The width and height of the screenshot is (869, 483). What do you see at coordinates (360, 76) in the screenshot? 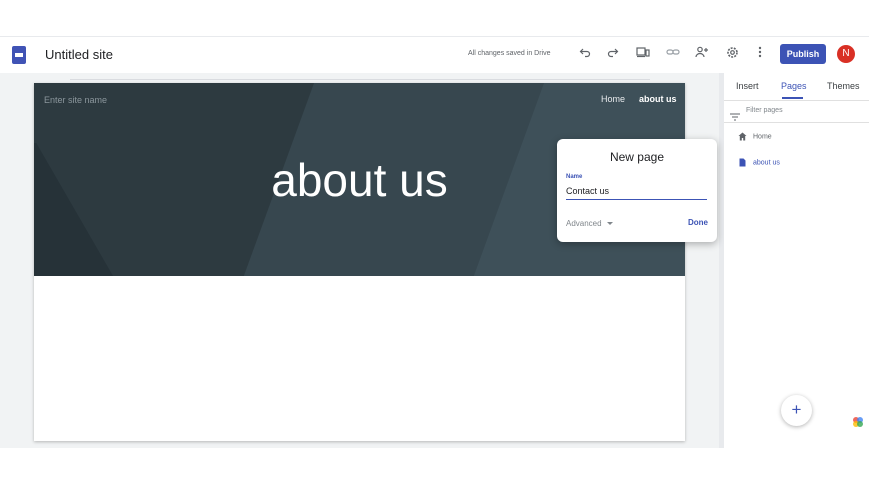
I see `ruler` at bounding box center [360, 76].